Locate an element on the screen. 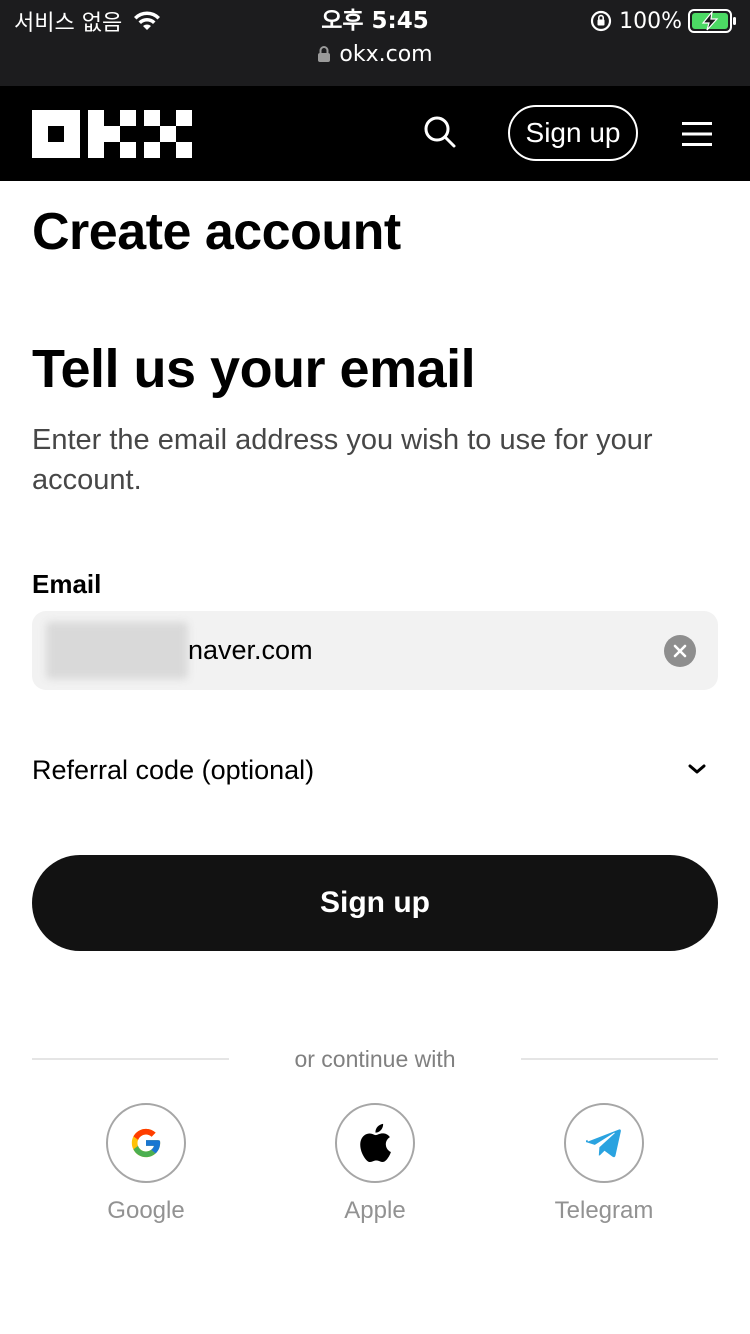  battery-charging-icon is located at coordinates (712, 21).